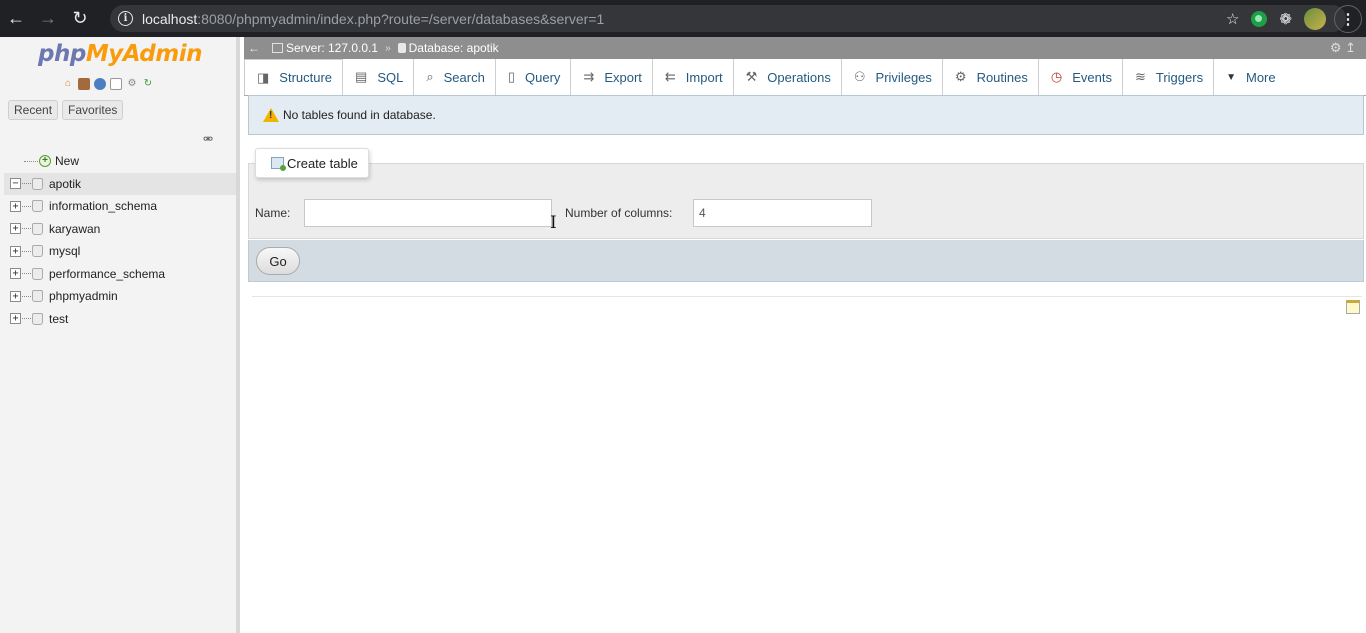 Image resolution: width=1366 pixels, height=633 pixels. I want to click on form-footer, so click(806, 261).